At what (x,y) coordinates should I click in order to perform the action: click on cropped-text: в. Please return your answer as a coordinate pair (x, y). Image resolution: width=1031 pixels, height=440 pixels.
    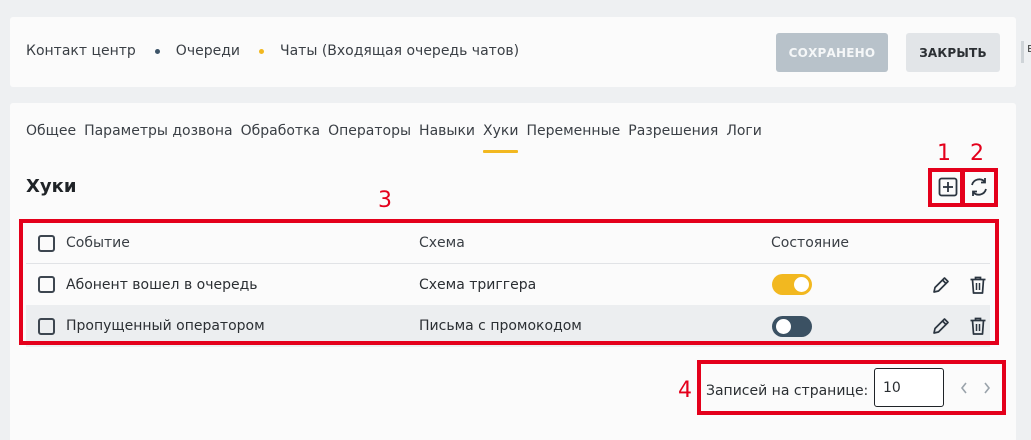
    Looking at the image, I should click on (1029, 48).